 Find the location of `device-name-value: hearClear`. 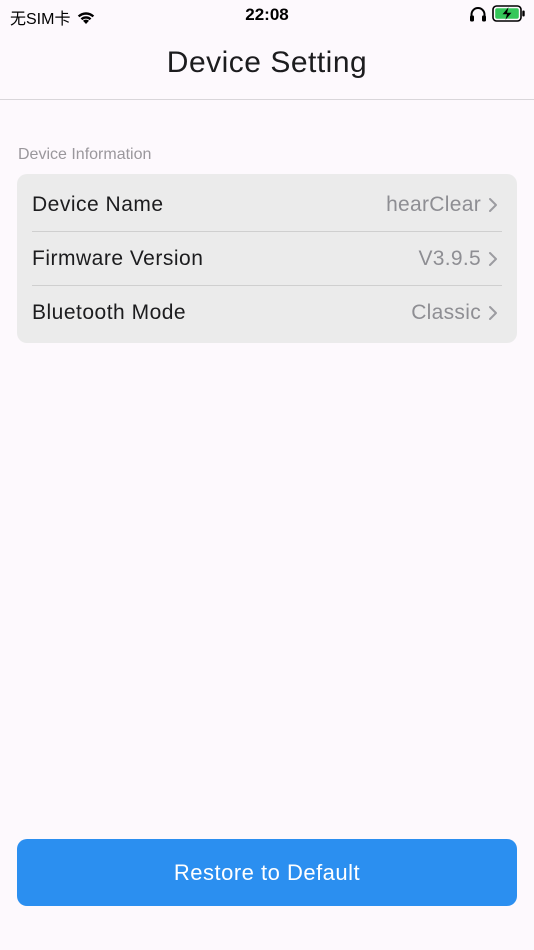

device-name-value: hearClear is located at coordinates (433, 204).